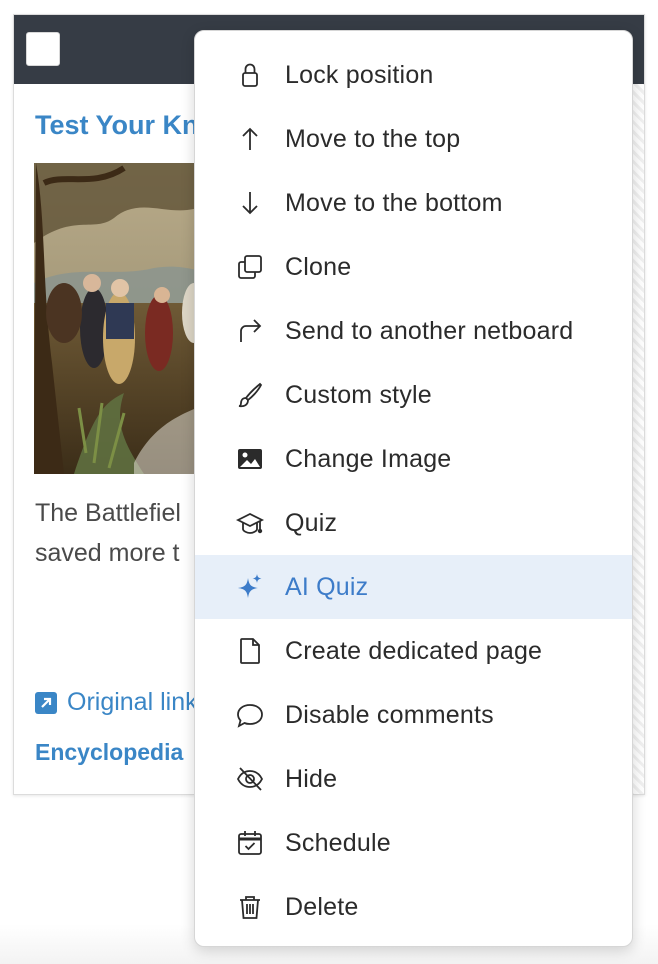 The width and height of the screenshot is (658, 964). I want to click on menu-item-move-to-bottom: Move to the bottom, so click(413, 203).